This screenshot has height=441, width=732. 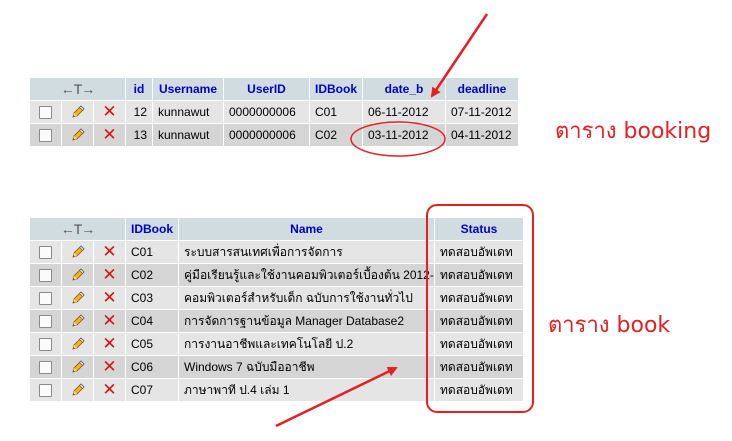 What do you see at coordinates (459, 55) in the screenshot?
I see `annotation-arrow-top` at bounding box center [459, 55].